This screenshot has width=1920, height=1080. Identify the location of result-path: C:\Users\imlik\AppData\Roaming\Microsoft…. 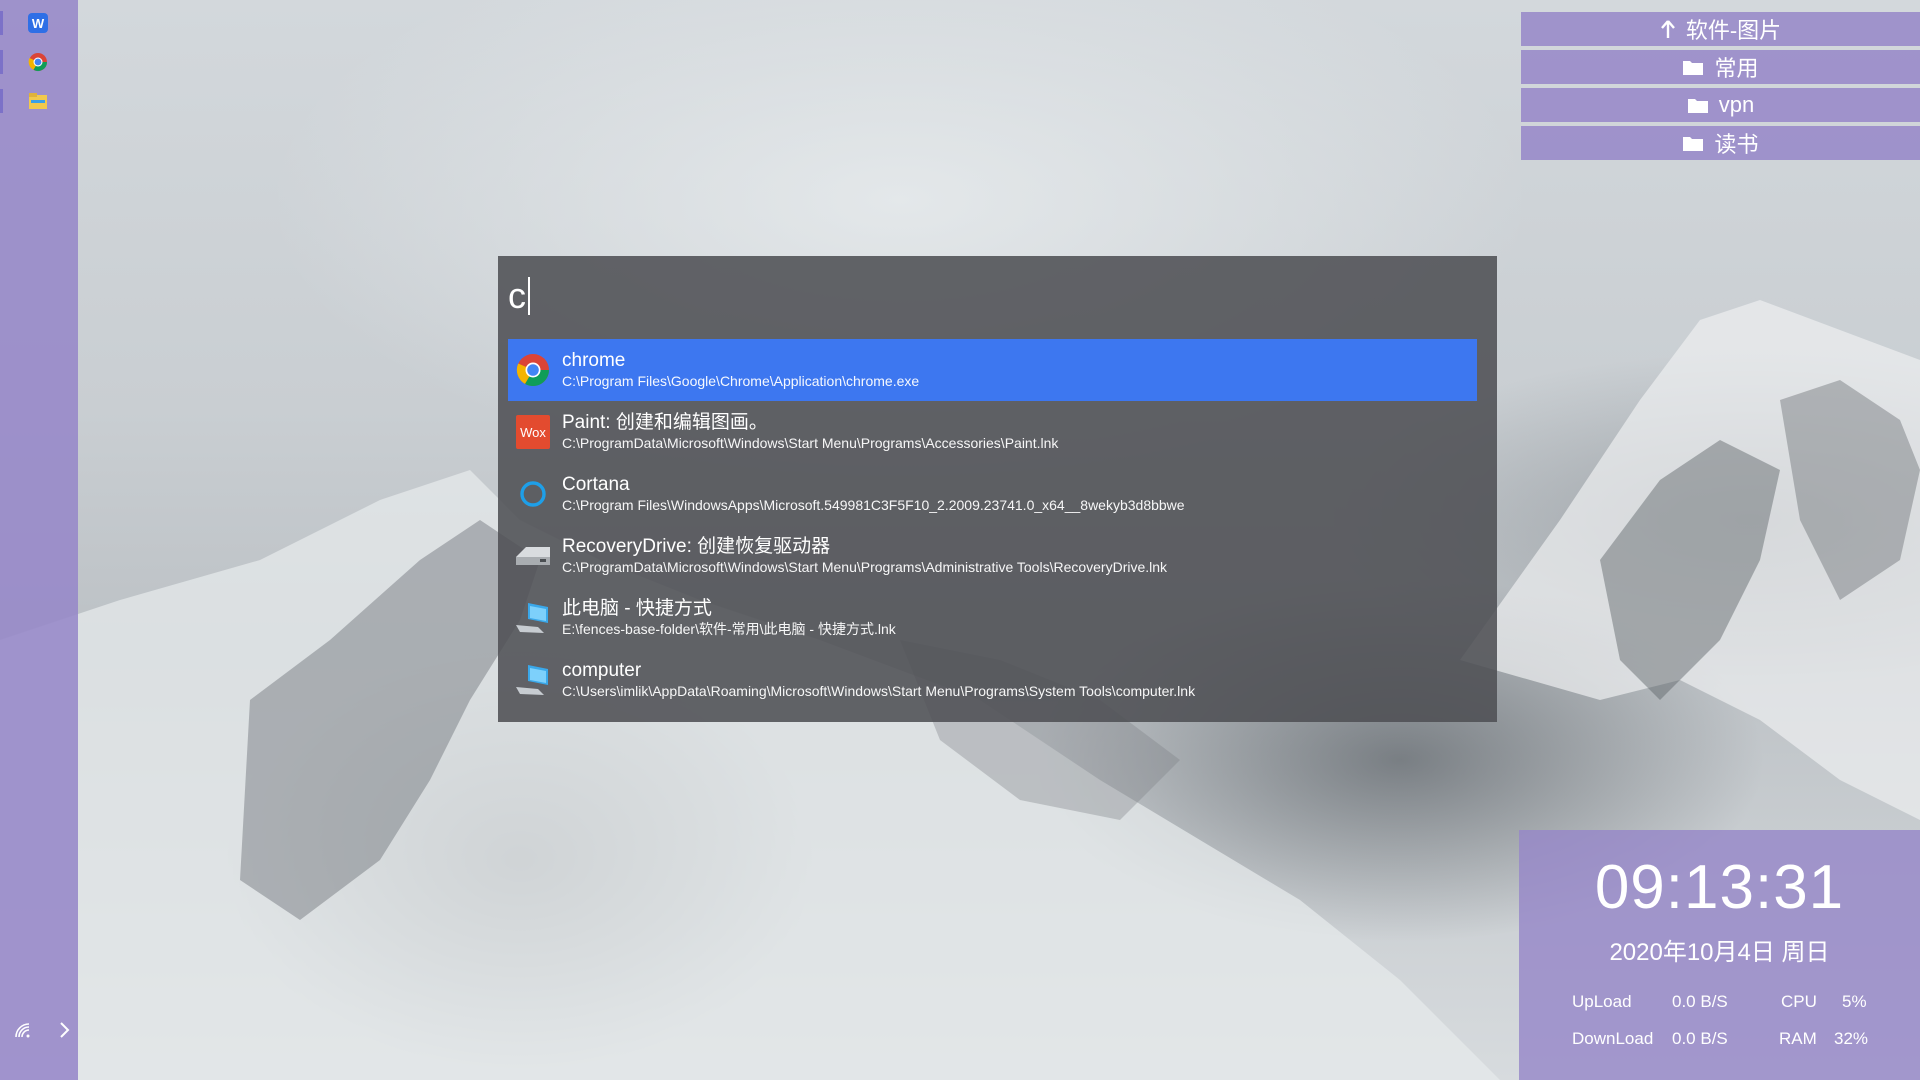
(879, 691).